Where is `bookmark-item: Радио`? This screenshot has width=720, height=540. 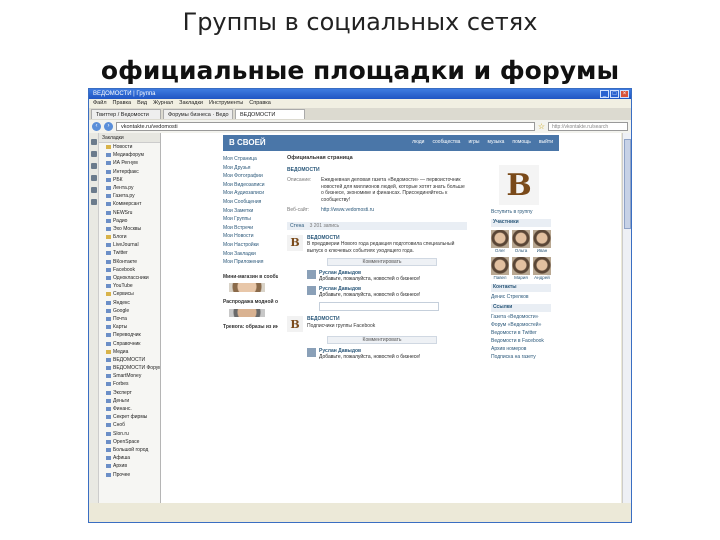 bookmark-item: Радио is located at coordinates (129, 221).